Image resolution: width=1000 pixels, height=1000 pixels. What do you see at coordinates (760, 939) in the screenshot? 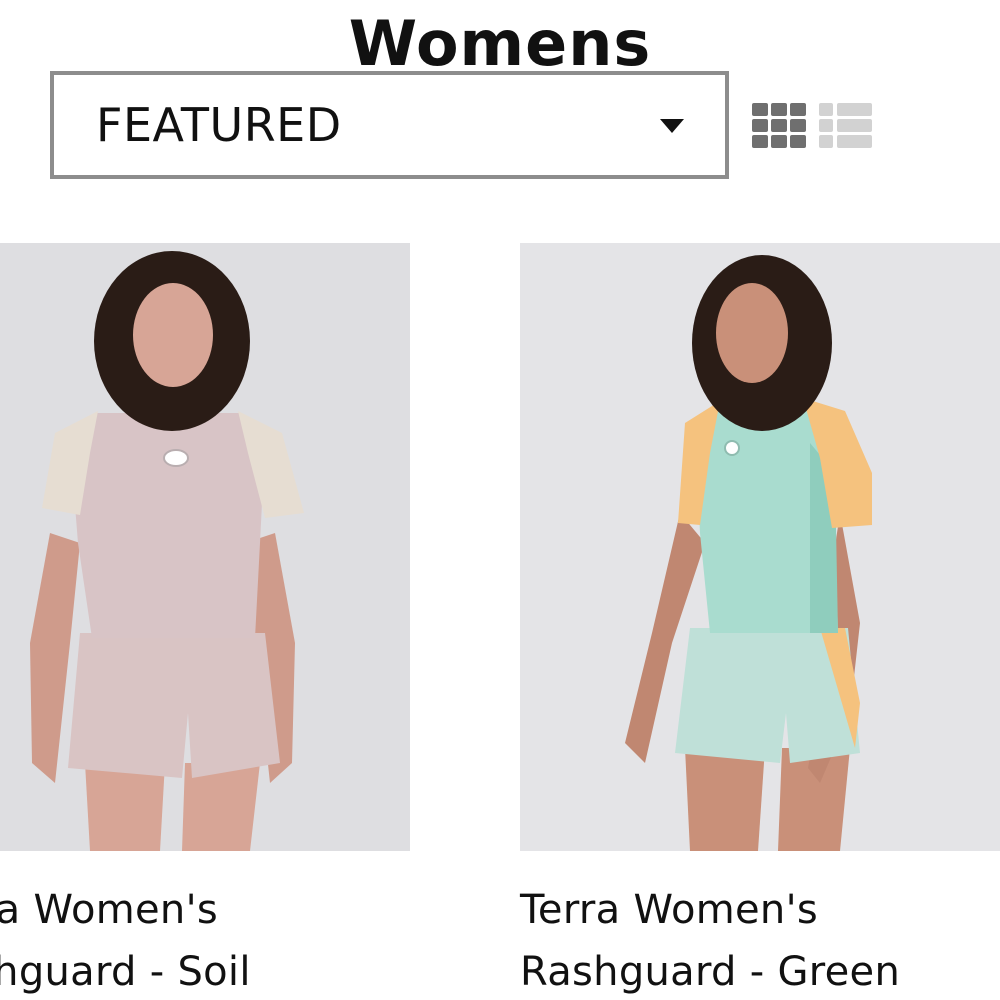
I see `product-name: Terra Women's Rashguard - Green` at bounding box center [760, 939].